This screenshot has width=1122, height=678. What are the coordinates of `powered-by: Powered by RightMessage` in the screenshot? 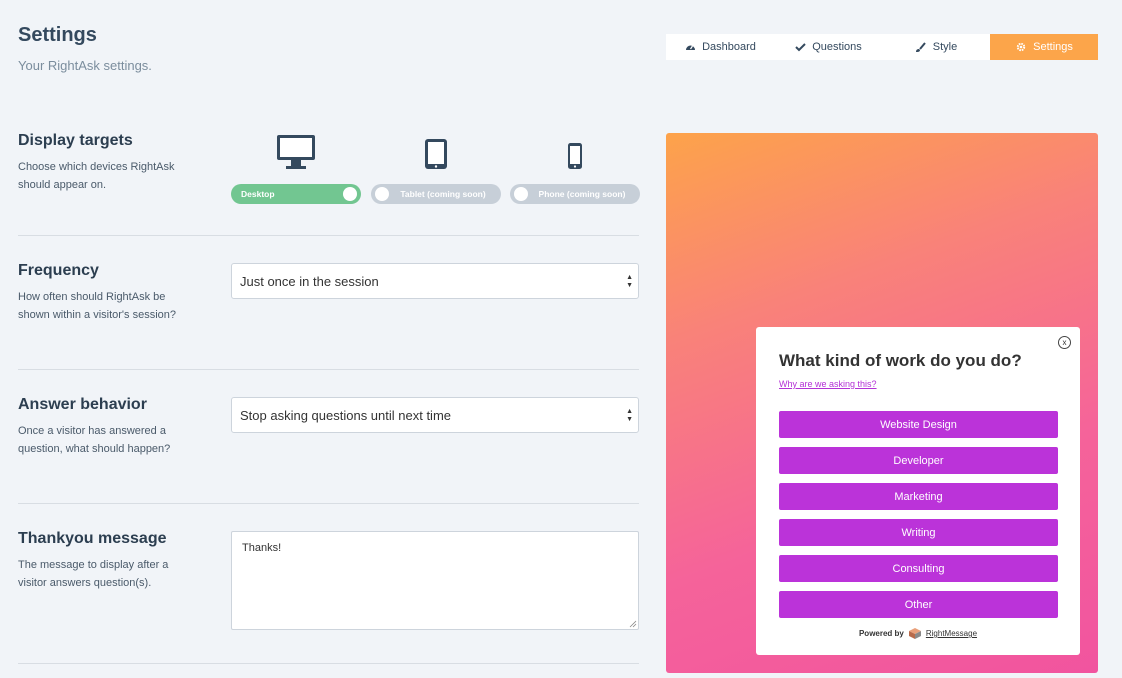 It's located at (918, 633).